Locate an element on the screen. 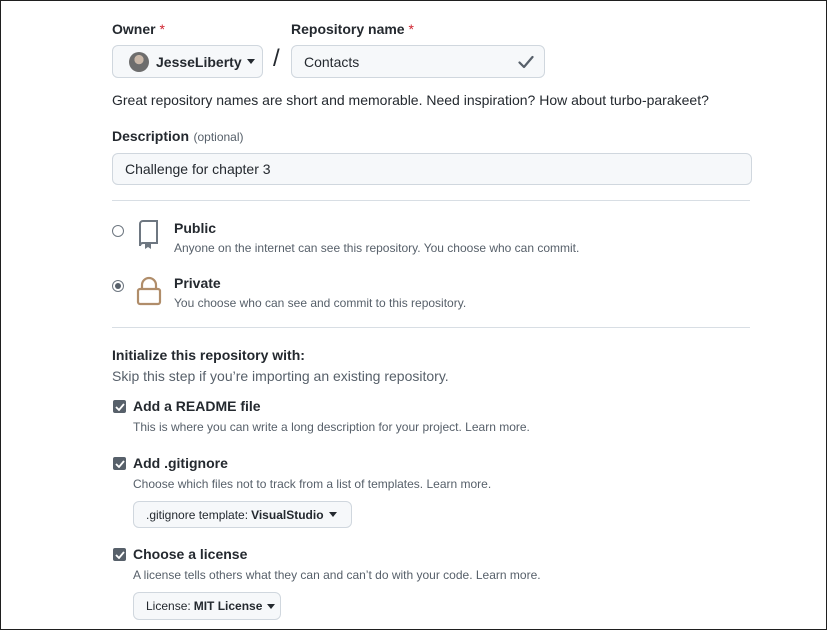 Image resolution: width=827 pixels, height=630 pixels. repo-name-input: Contacts is located at coordinates (418, 61).